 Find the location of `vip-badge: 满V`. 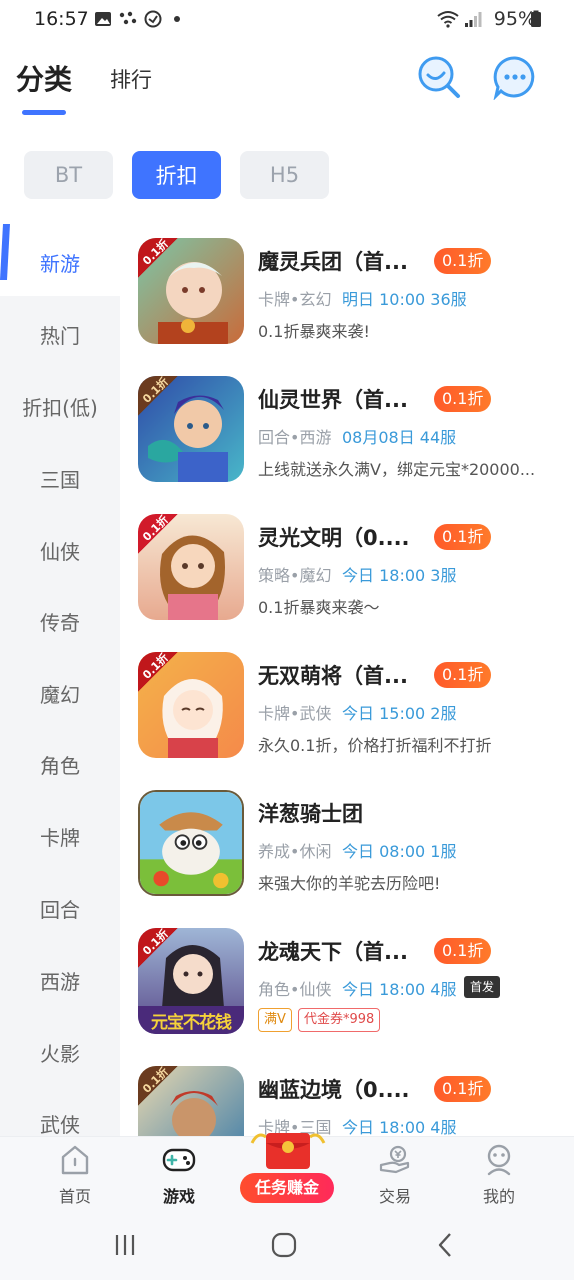

vip-badge: 满V is located at coordinates (275, 1020).